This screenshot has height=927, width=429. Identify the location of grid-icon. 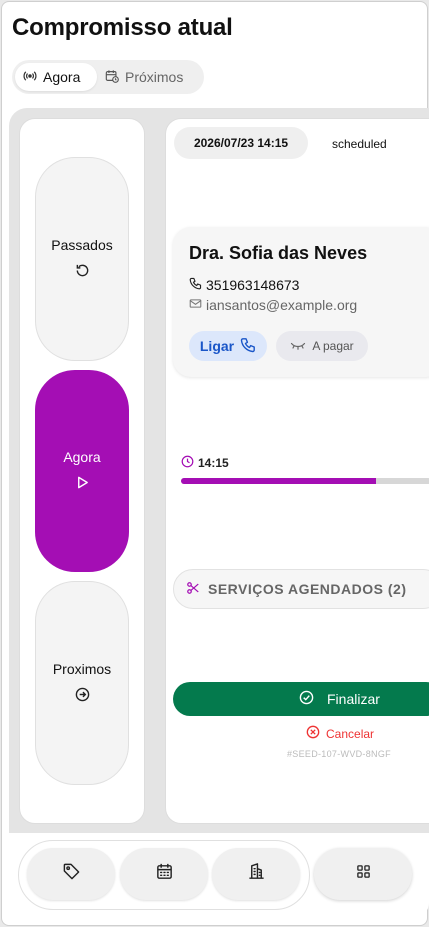
(363, 874).